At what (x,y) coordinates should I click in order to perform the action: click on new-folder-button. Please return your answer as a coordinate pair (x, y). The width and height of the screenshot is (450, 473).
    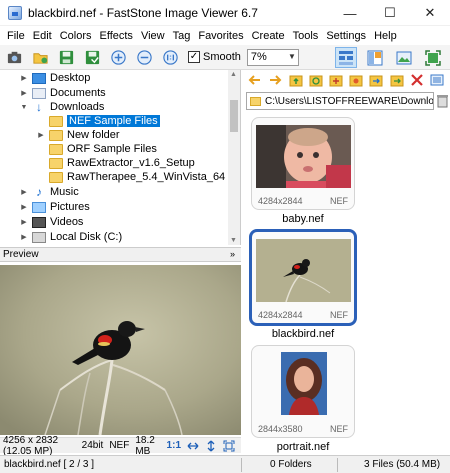
    Looking at the image, I should click on (336, 80).